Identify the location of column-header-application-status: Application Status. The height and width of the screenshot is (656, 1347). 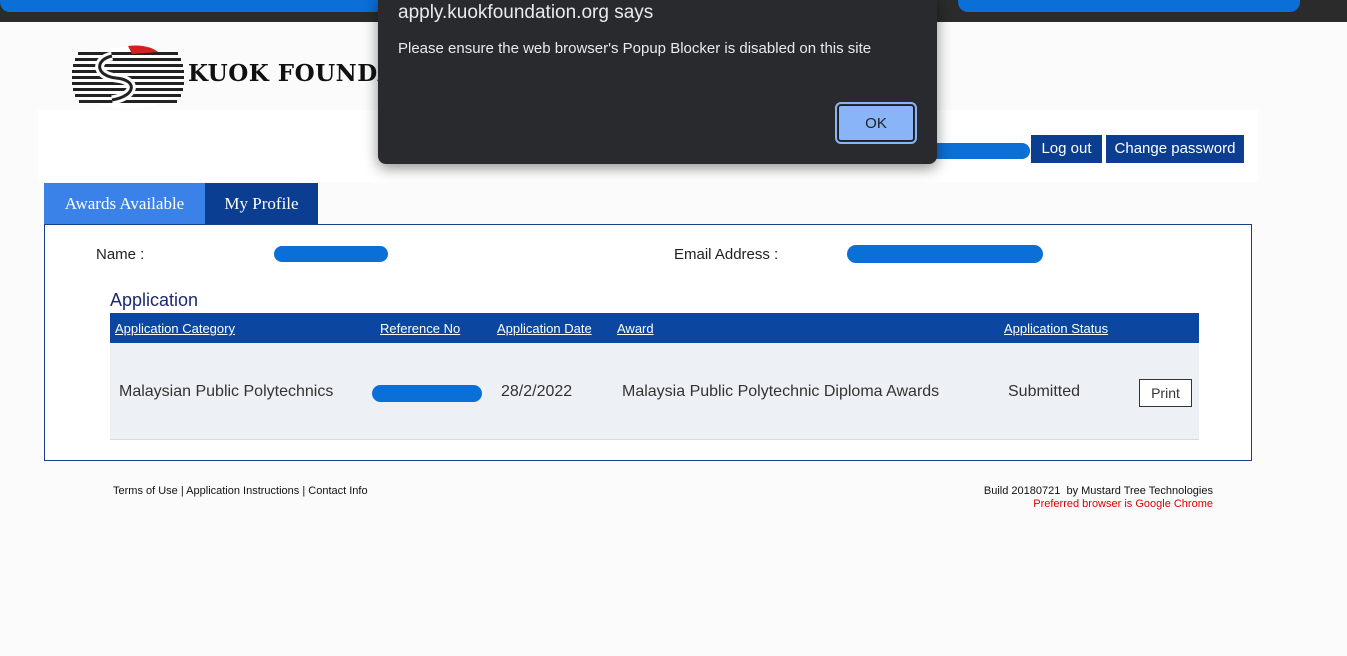
(1056, 328).